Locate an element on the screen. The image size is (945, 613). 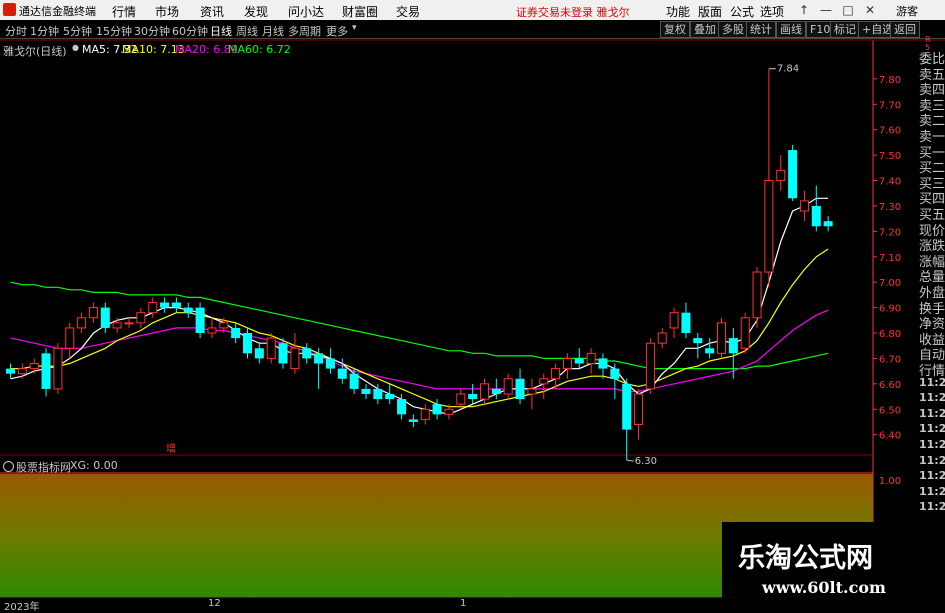
y-tick-label: 7.70 is located at coordinates (890, 105).